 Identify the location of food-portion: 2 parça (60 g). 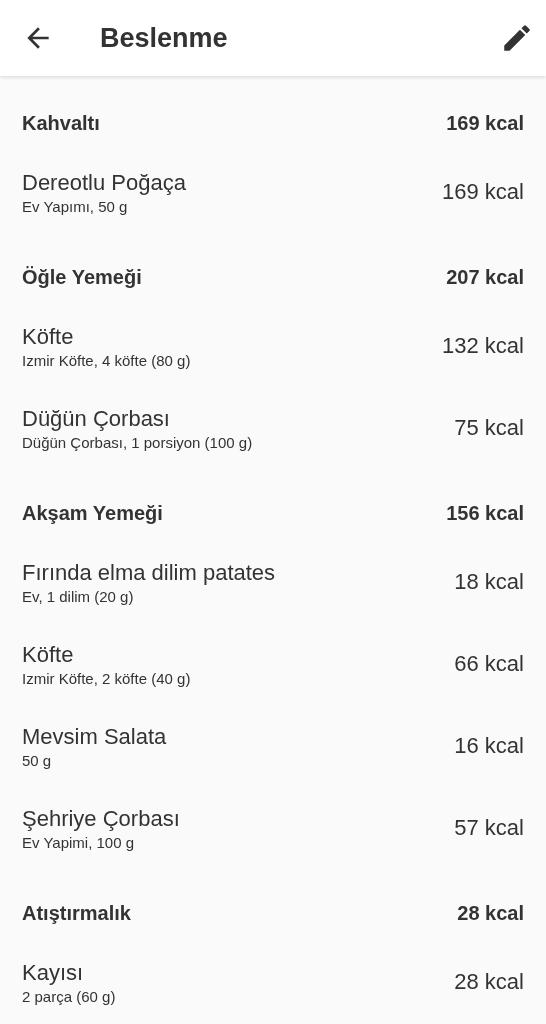
(69, 996).